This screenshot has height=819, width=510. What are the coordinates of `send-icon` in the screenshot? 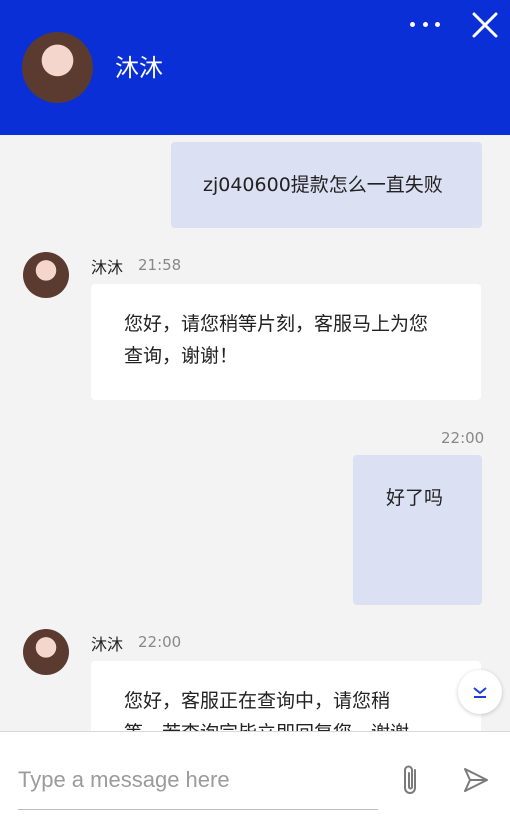 It's located at (476, 780).